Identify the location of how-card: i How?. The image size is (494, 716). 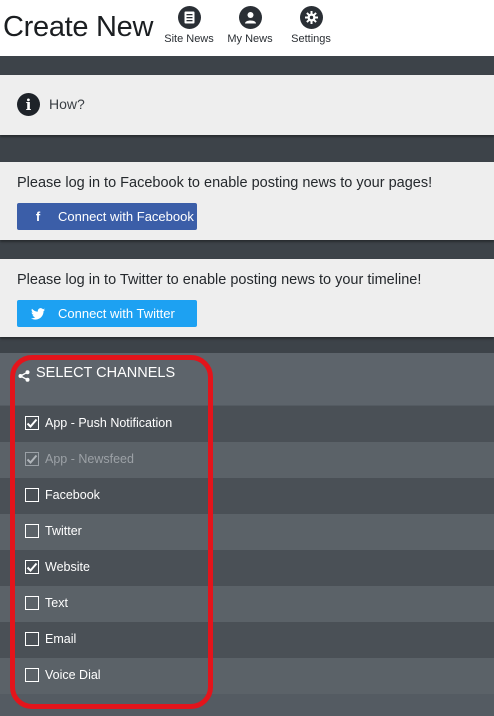
(247, 105).